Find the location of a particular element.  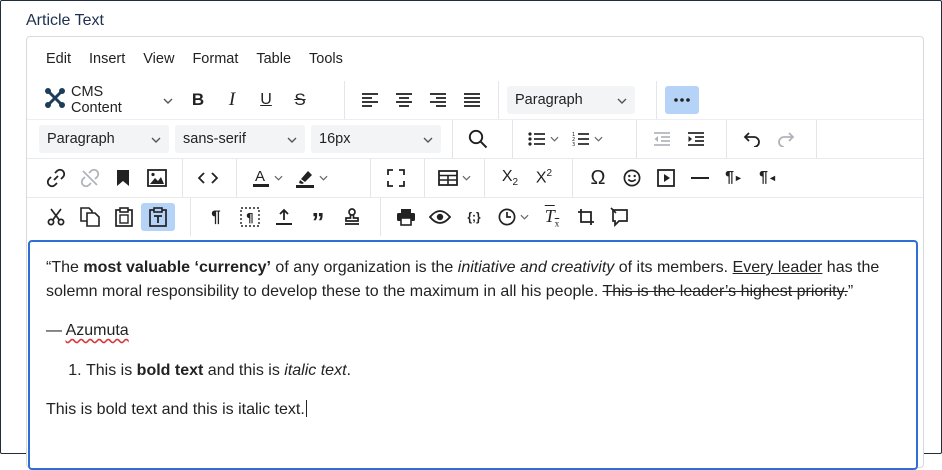

toolbar-group-clipboard is located at coordinates (109, 217).